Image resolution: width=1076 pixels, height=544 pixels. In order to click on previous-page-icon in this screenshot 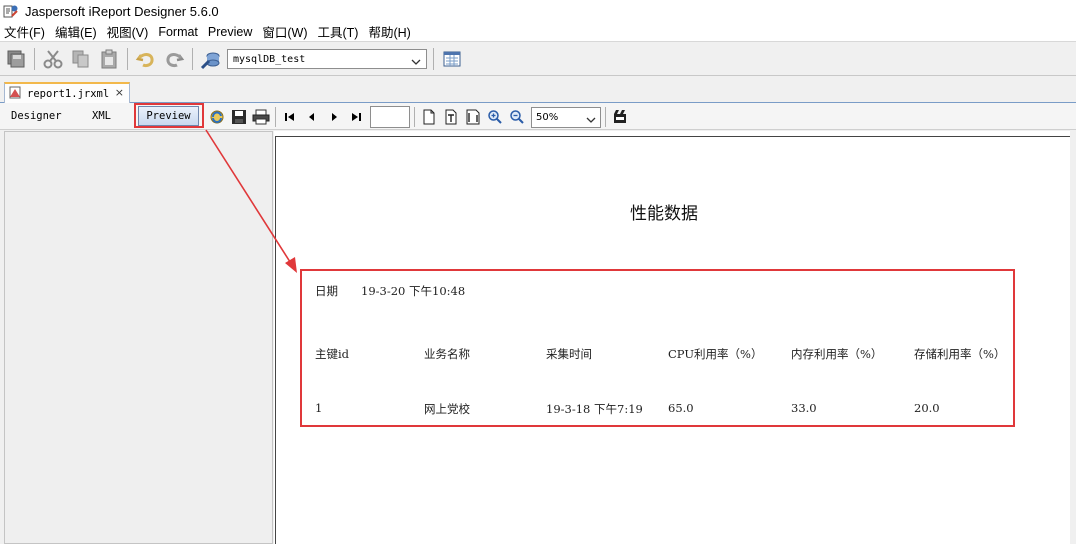, I will do `click(312, 117)`.